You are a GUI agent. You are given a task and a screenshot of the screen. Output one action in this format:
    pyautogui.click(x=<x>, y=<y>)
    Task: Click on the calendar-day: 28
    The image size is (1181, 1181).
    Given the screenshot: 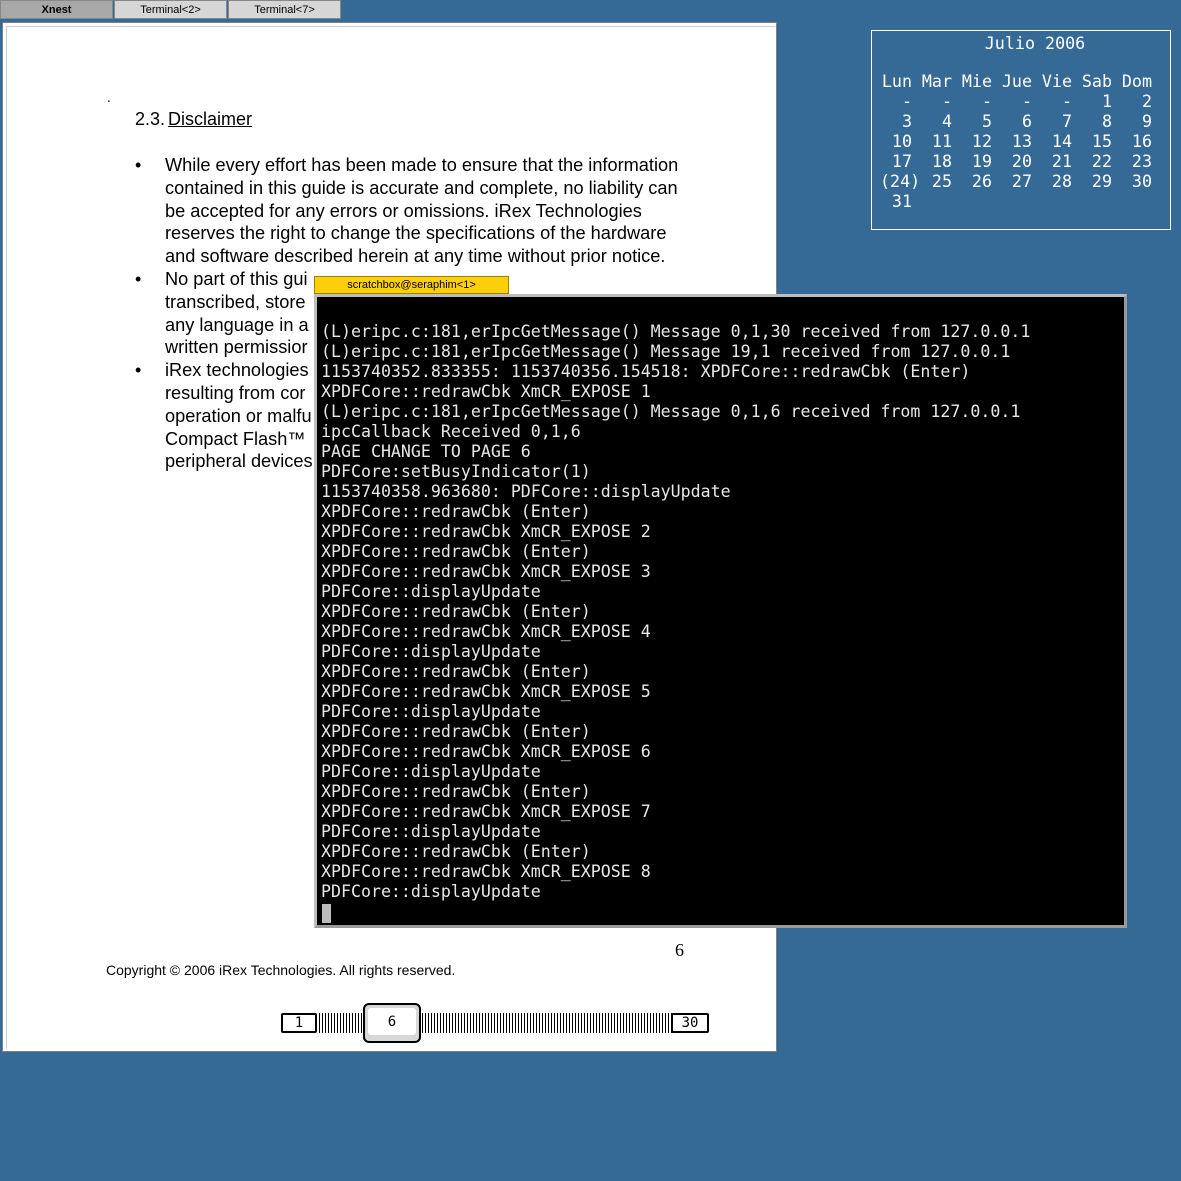 What is the action you would take?
    pyautogui.click(x=1061, y=181)
    